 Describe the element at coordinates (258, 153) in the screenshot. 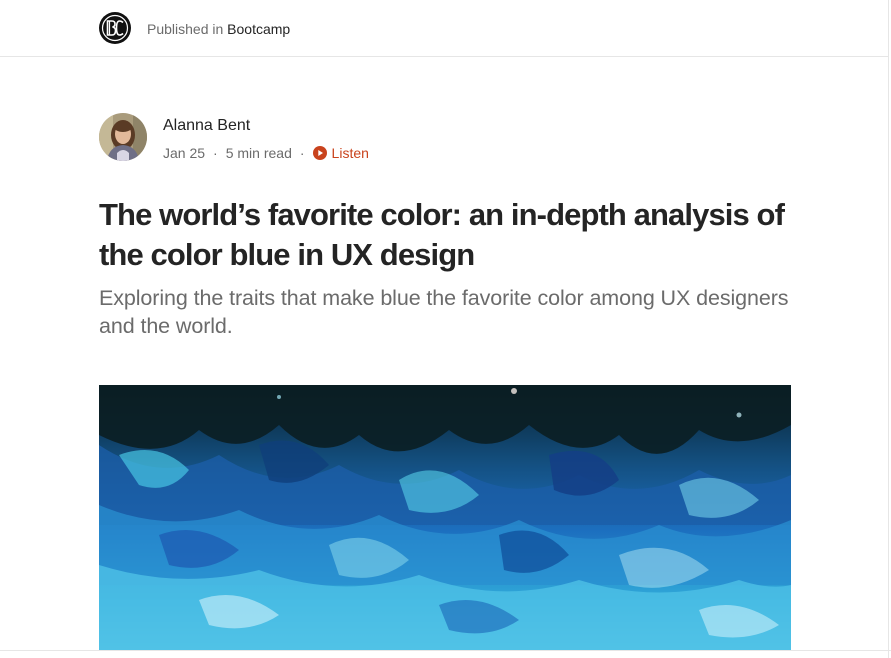

I see `read-time: 5 min read` at that location.